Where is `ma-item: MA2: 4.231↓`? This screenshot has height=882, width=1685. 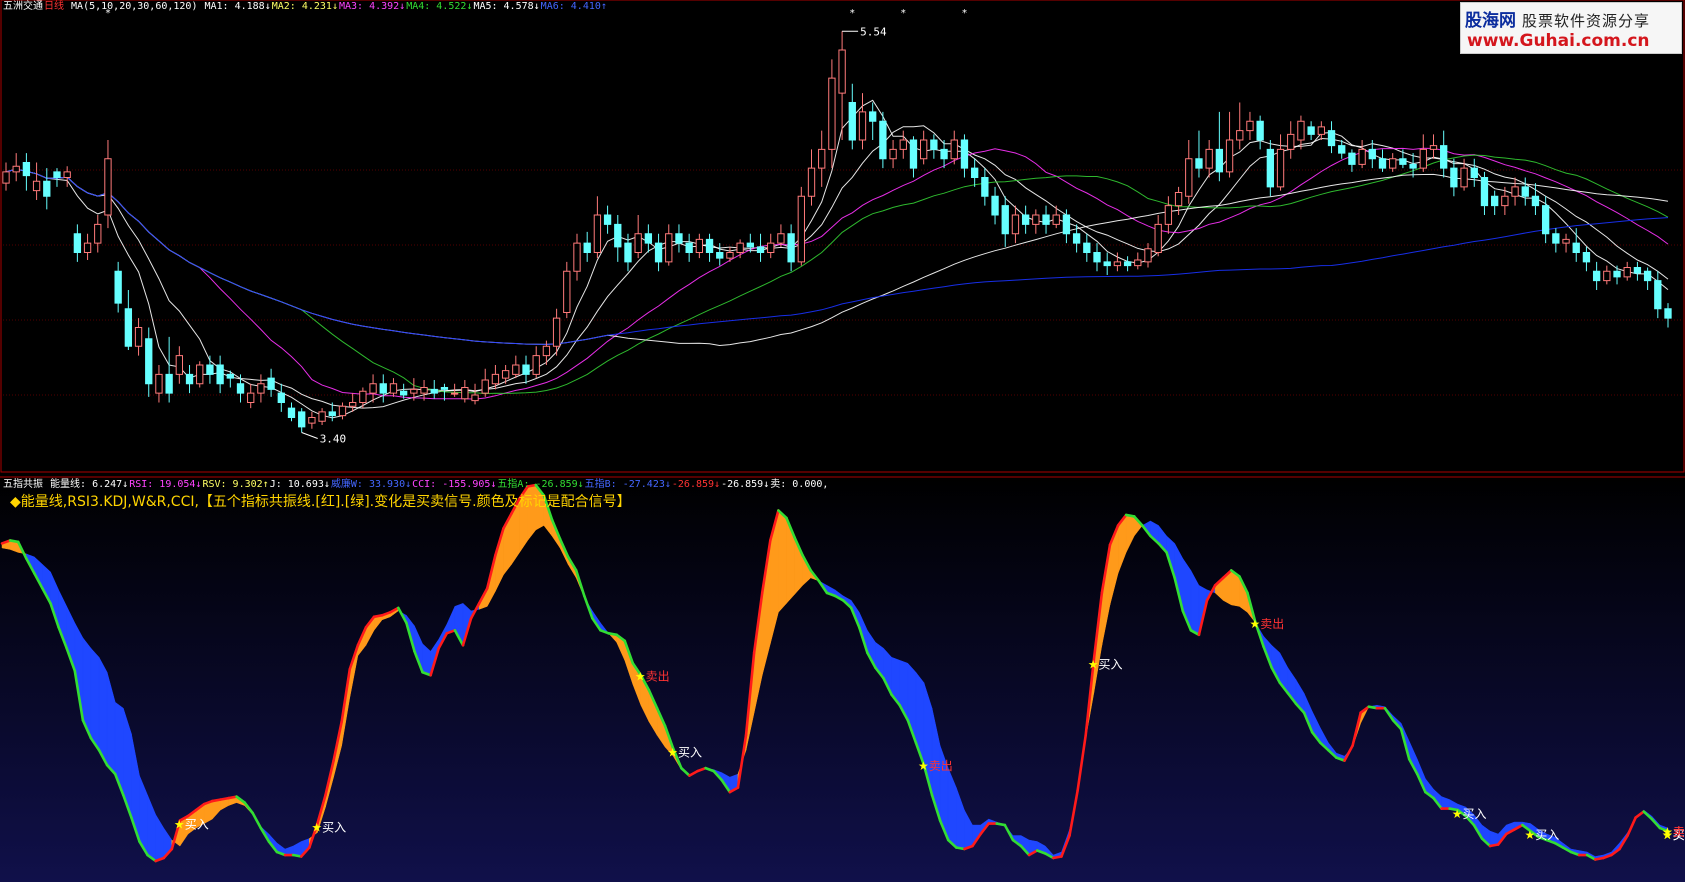
ma-item: MA2: 4.231↓ is located at coordinates (304, 6).